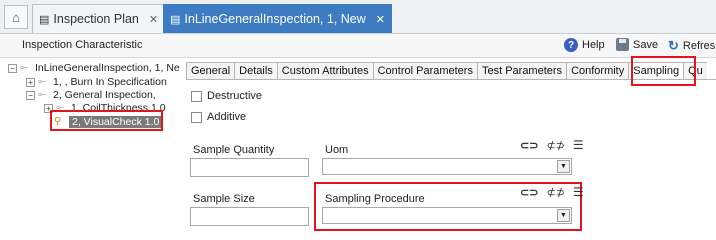 Image resolution: width=716 pixels, height=240 pixels. Describe the element at coordinates (226, 96) in the screenshot. I see `destructive-checkbox: Destructive` at that location.